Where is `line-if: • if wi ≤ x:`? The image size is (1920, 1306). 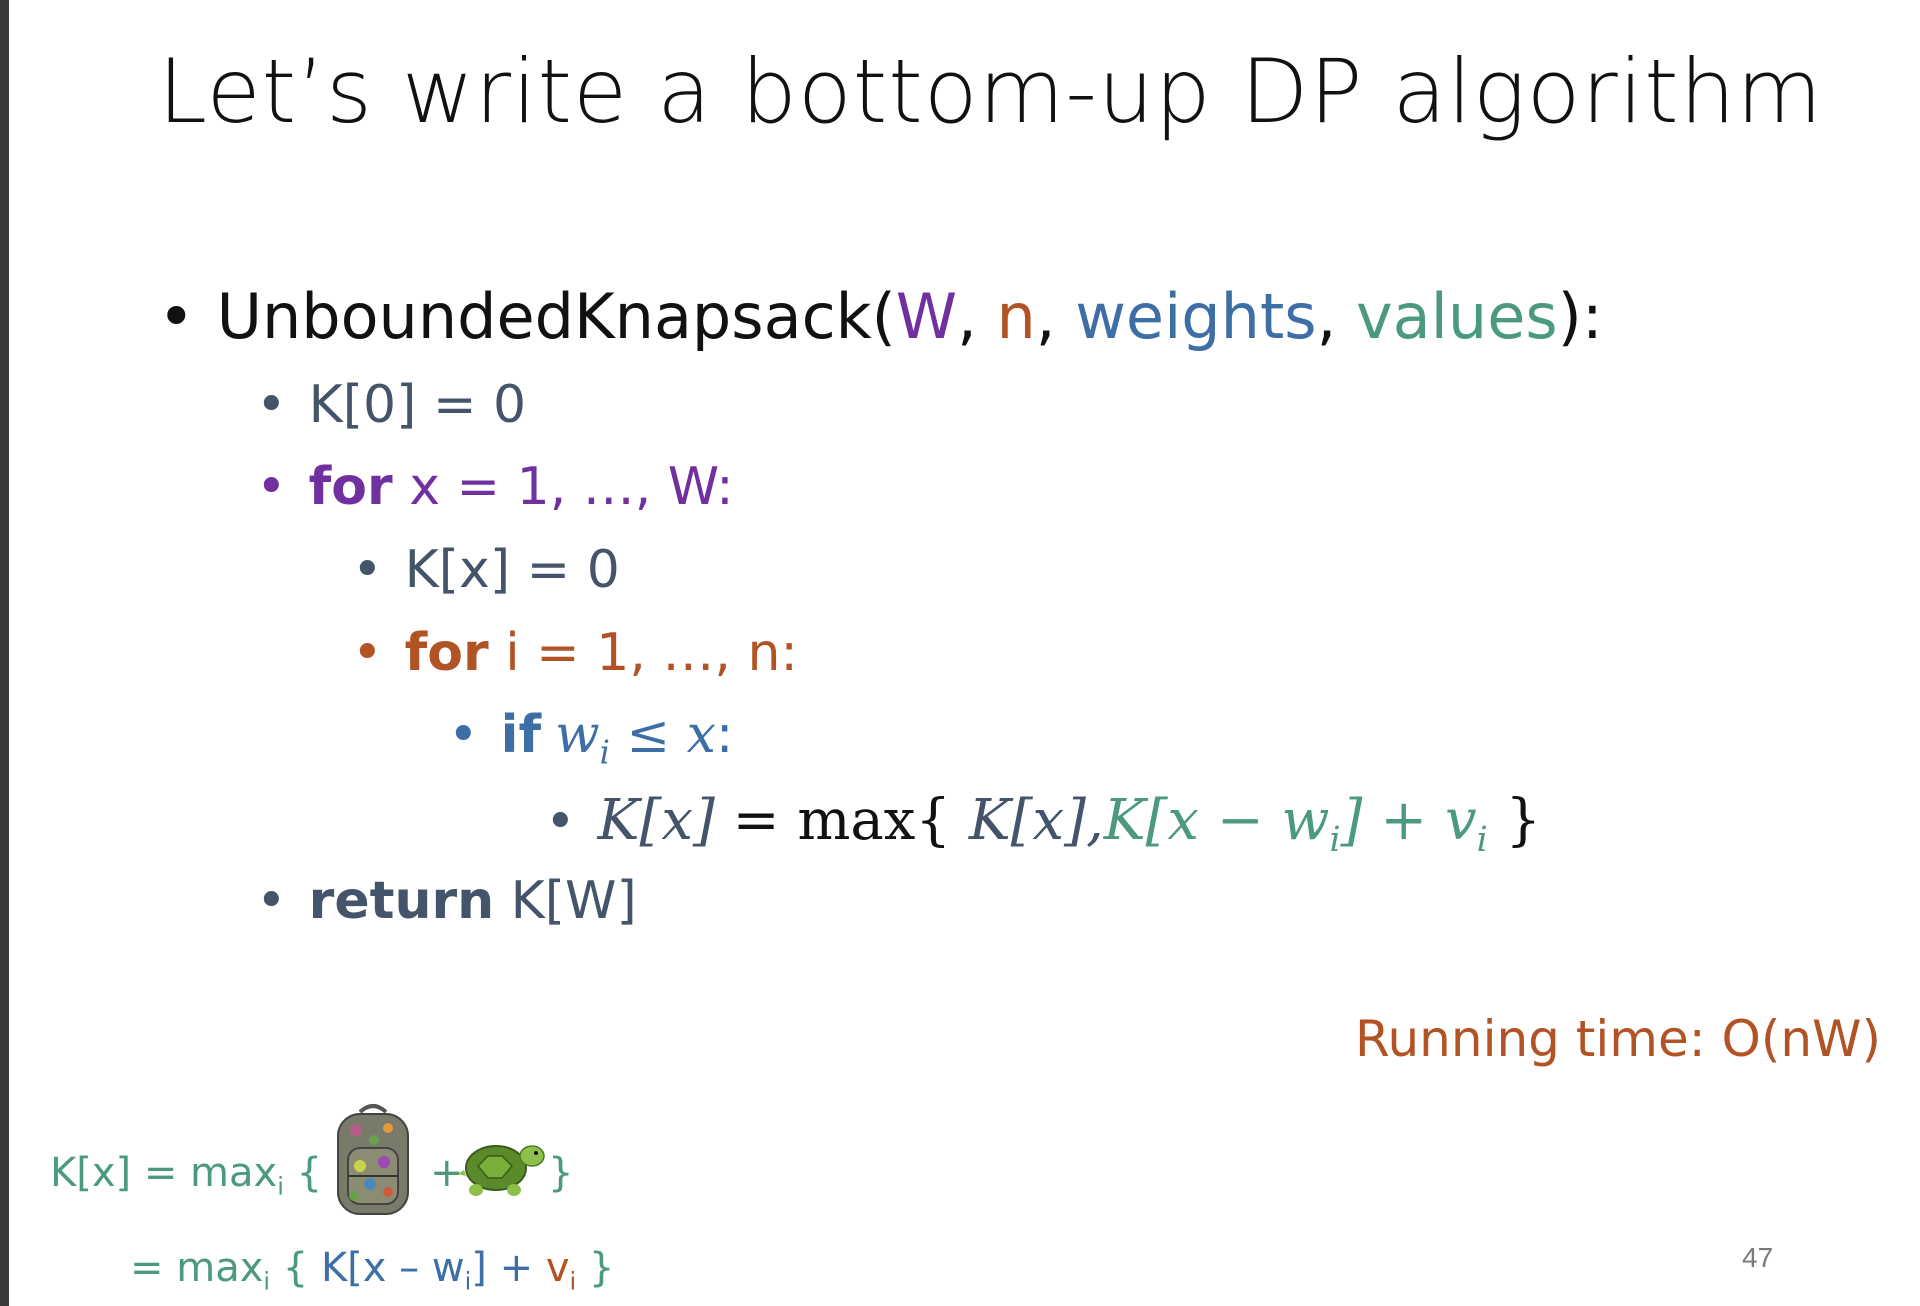 line-if: • if wi ≤ x: is located at coordinates (591, 738).